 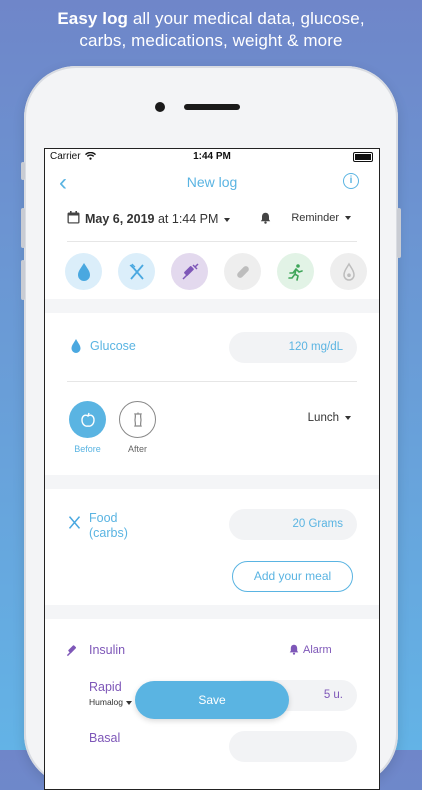 I want to click on category-insulin, so click(x=189, y=271).